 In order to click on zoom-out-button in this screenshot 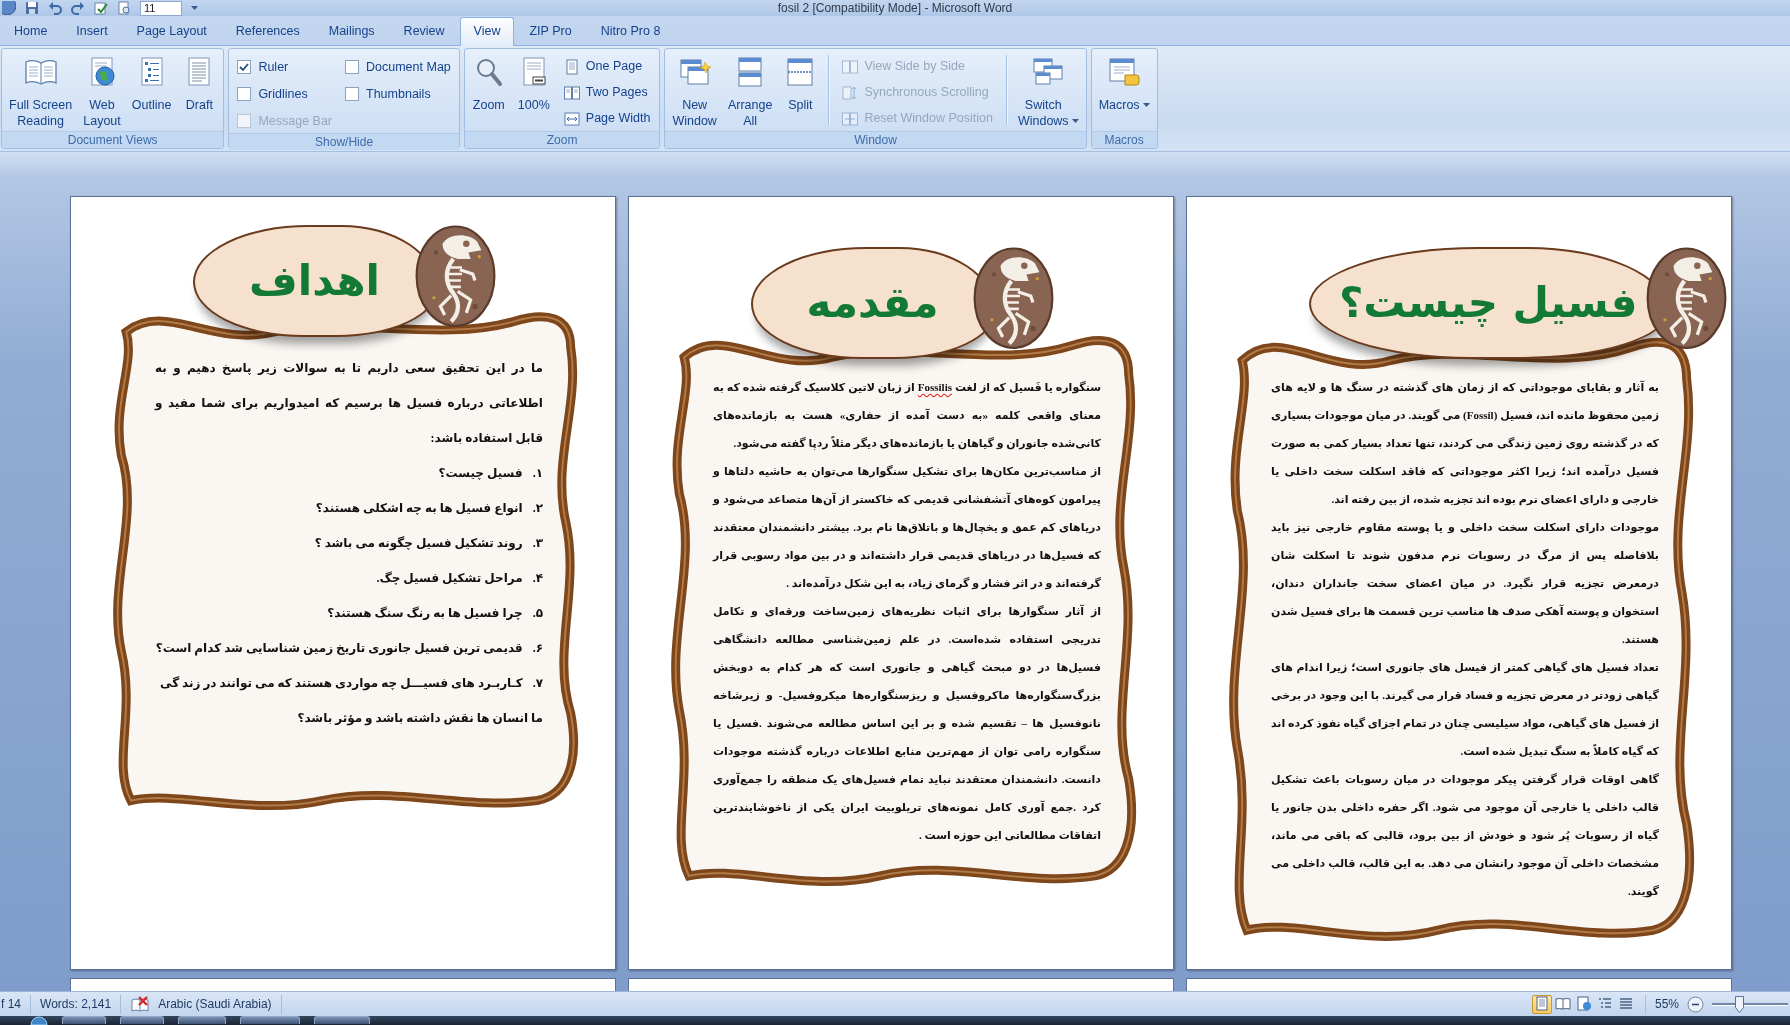, I will do `click(1695, 1004)`.